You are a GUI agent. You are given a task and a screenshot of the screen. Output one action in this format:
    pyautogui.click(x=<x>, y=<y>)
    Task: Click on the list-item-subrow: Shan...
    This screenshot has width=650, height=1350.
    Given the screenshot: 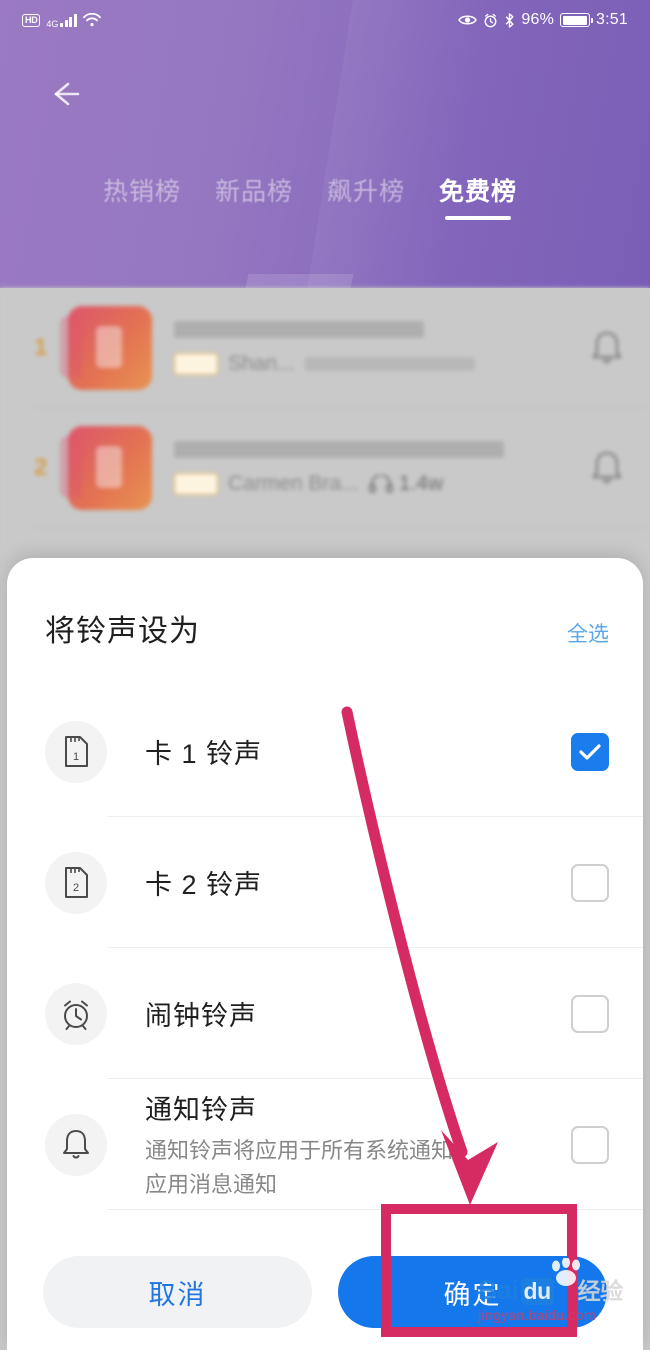 What is the action you would take?
    pyautogui.click(x=382, y=364)
    